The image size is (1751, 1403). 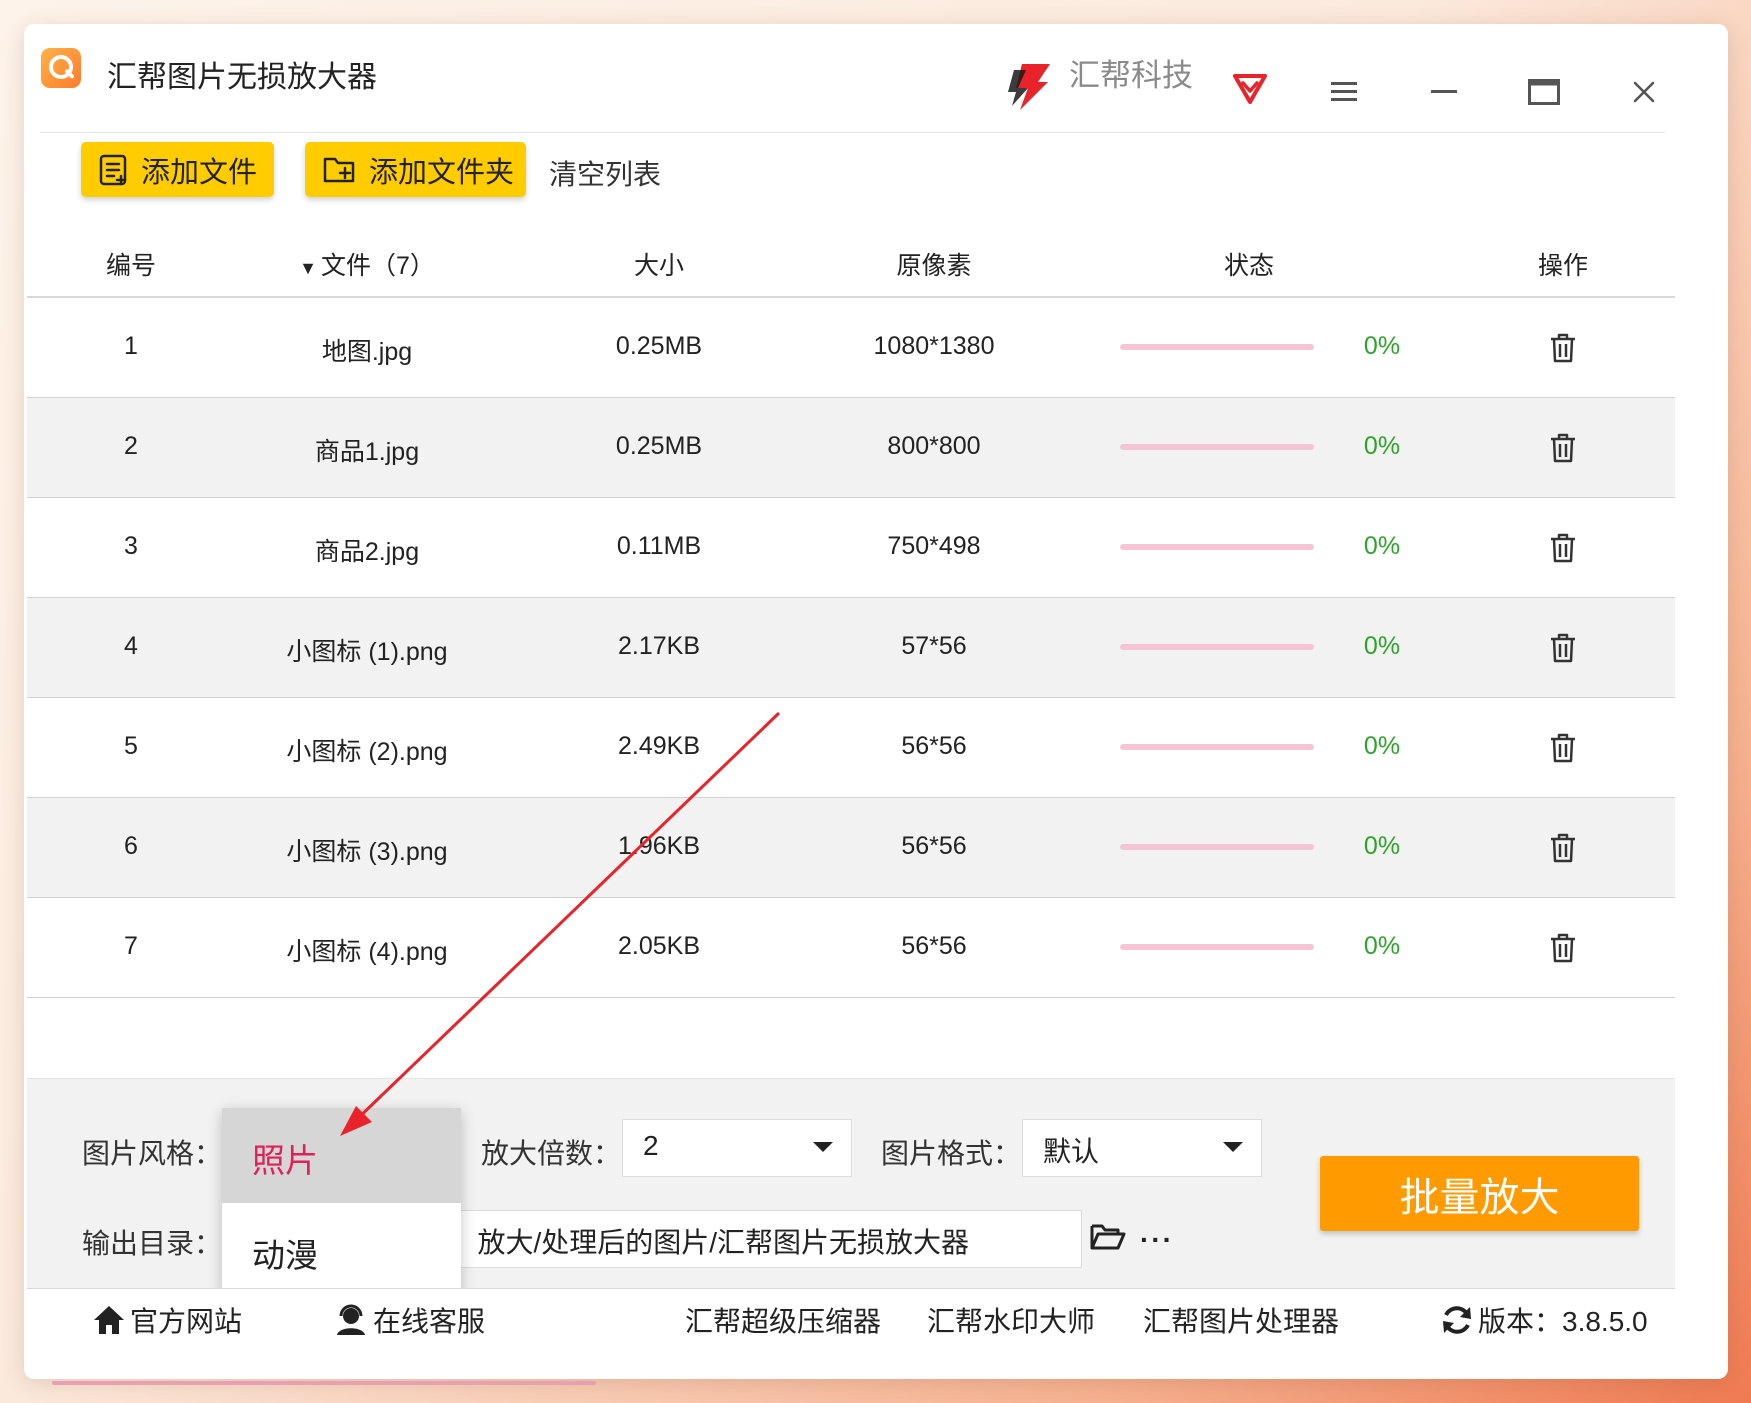 I want to click on more-options-icon: ···, so click(x=1157, y=1240).